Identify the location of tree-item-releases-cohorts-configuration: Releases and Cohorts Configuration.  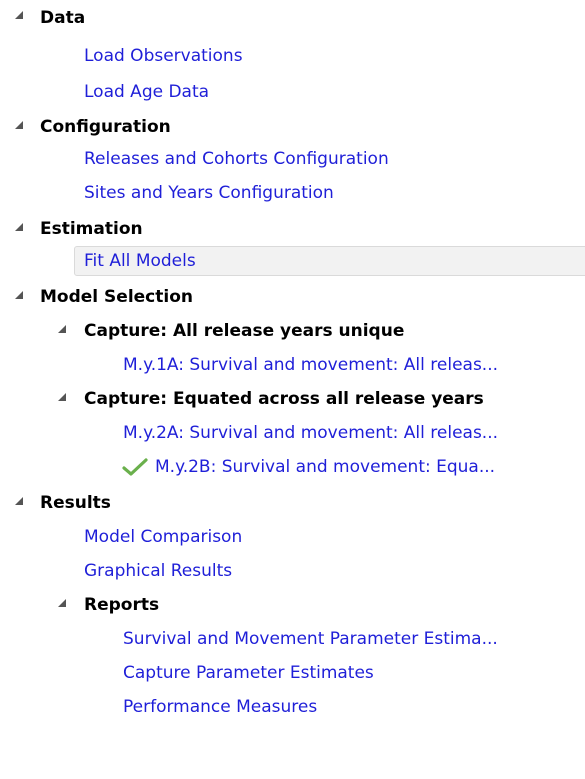
(236, 159).